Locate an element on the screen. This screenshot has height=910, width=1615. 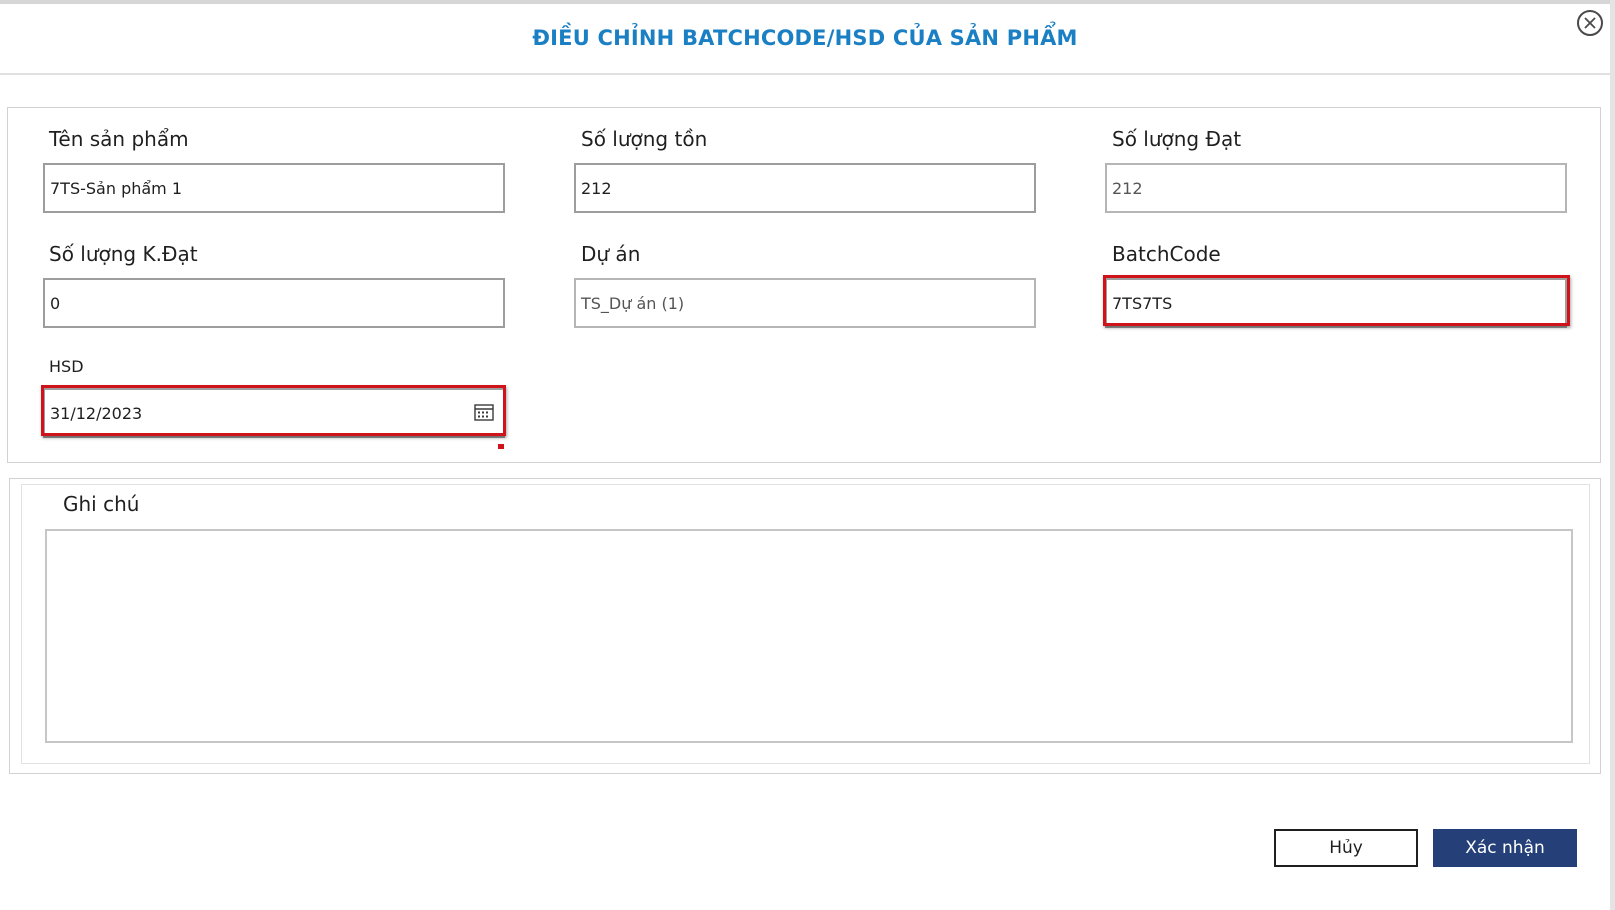
product-name-field: 7TS-Sản phẩm 1 is located at coordinates (274, 188).